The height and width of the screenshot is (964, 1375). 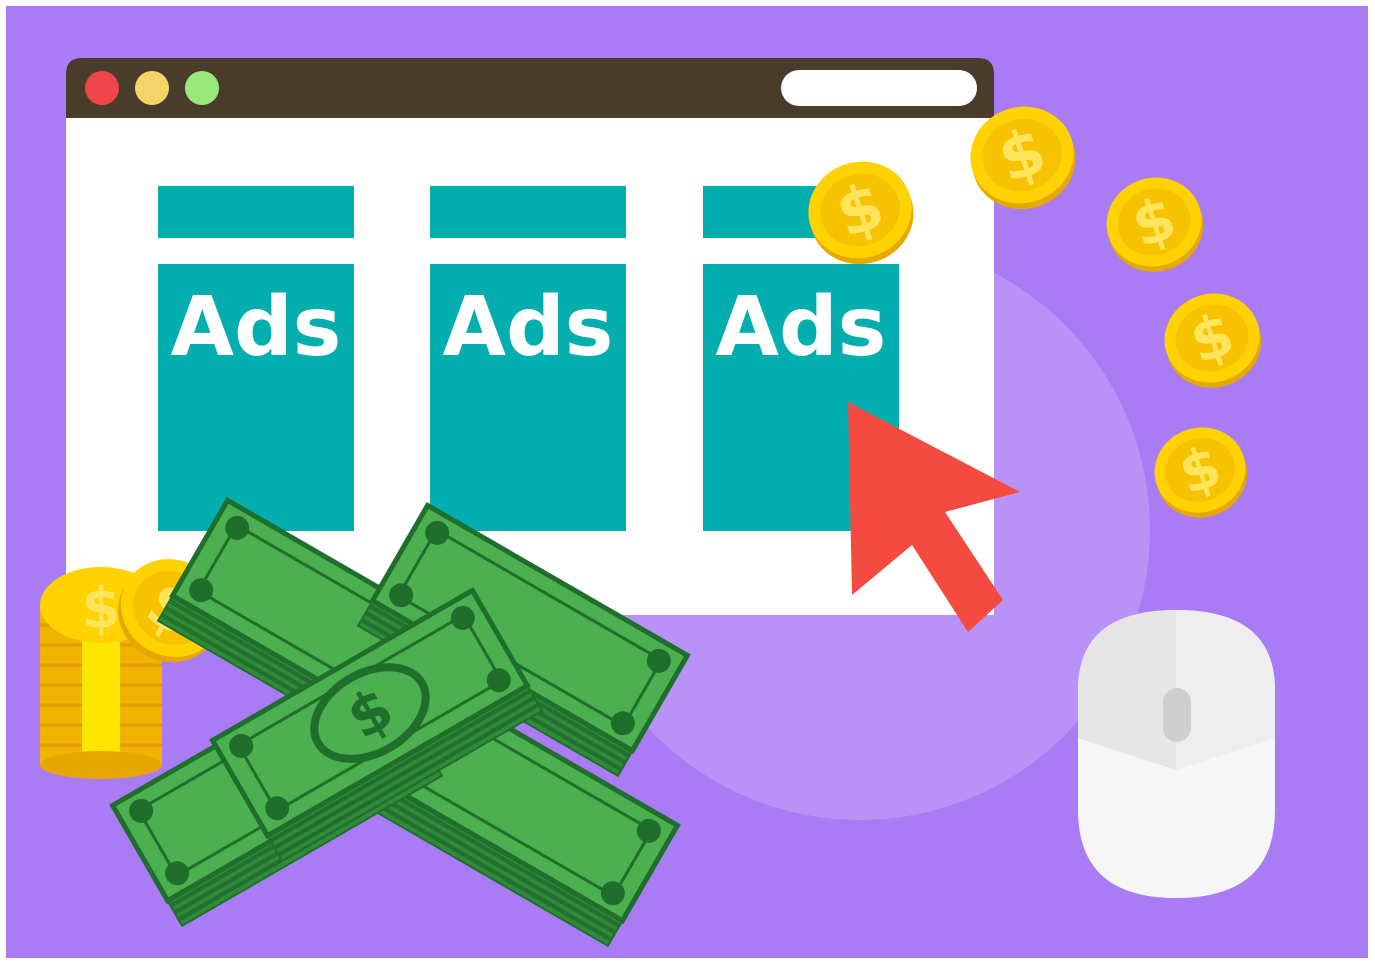 What do you see at coordinates (1176, 754) in the screenshot?
I see `computer-mouse-icon` at bounding box center [1176, 754].